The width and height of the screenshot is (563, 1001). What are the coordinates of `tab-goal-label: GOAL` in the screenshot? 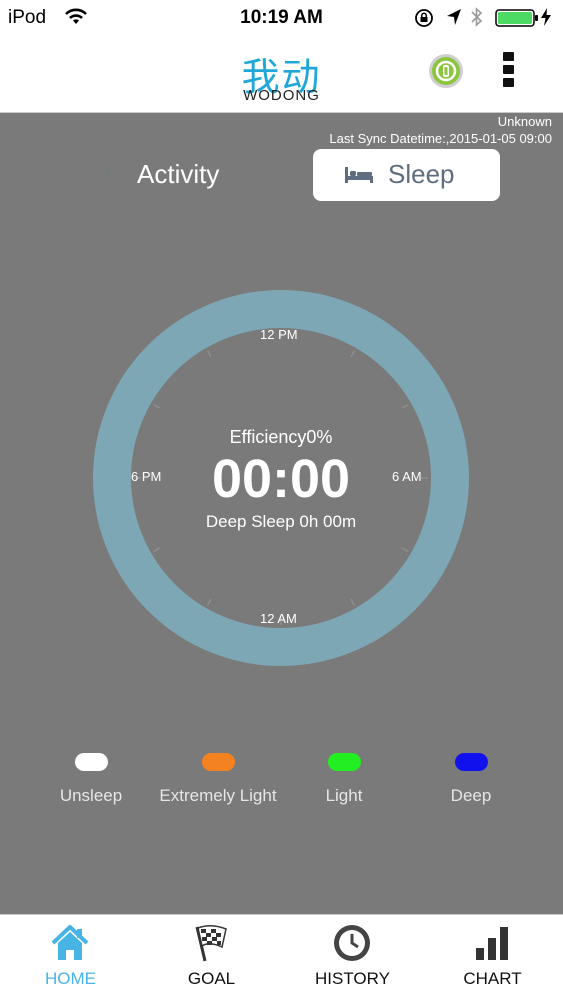 It's located at (211, 978).